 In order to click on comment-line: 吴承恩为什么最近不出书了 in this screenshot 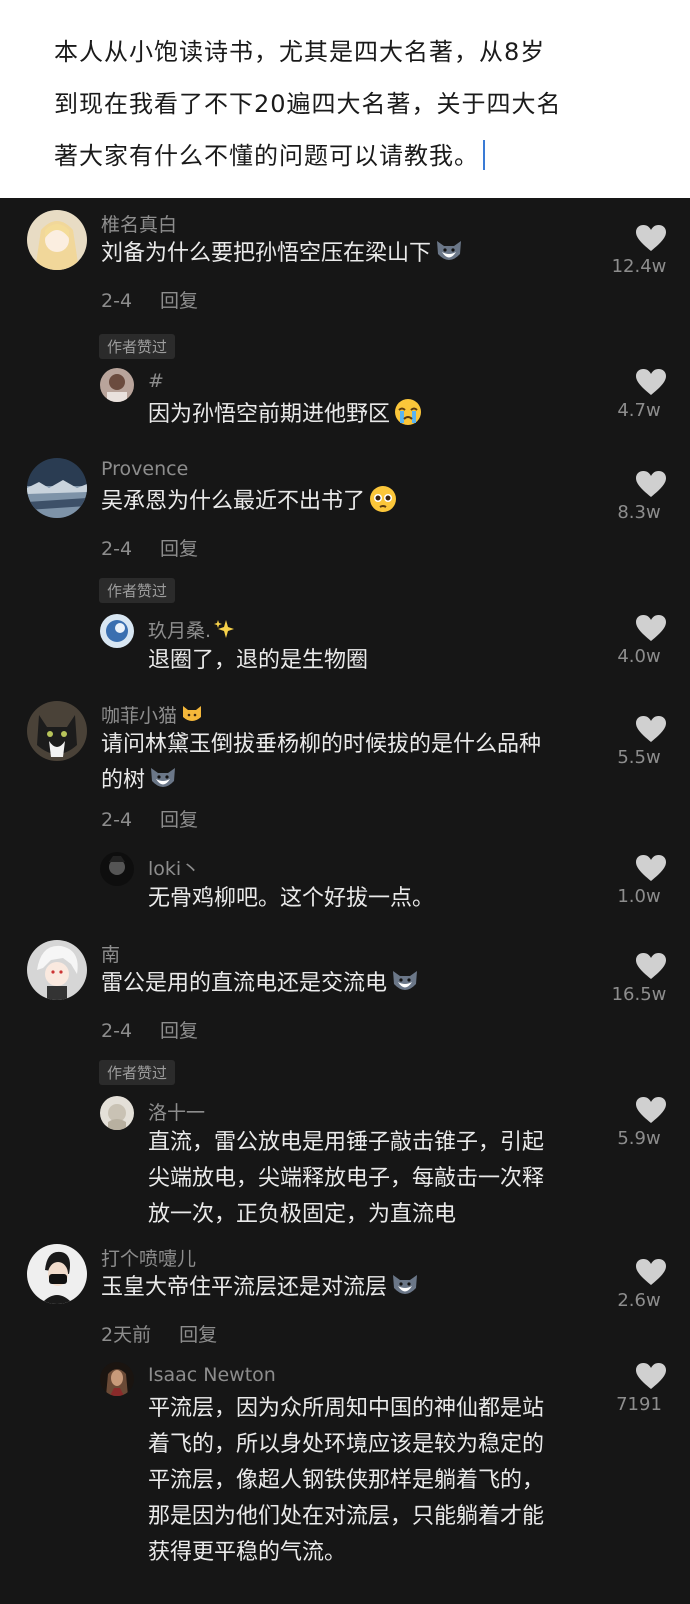, I will do `click(233, 501)`.